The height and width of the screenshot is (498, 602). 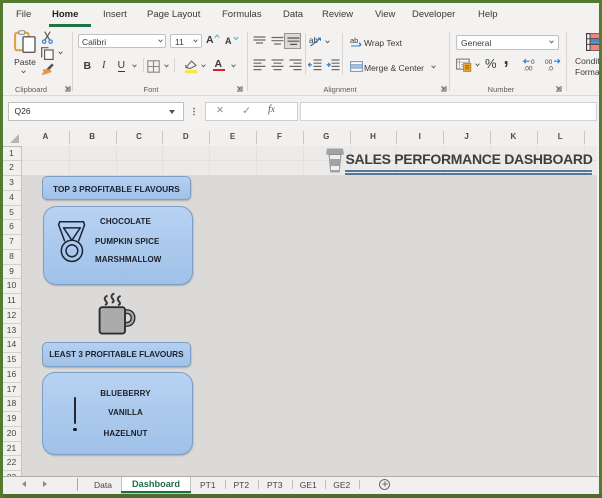 I want to click on svg-text: .0, so click(x=551, y=69).